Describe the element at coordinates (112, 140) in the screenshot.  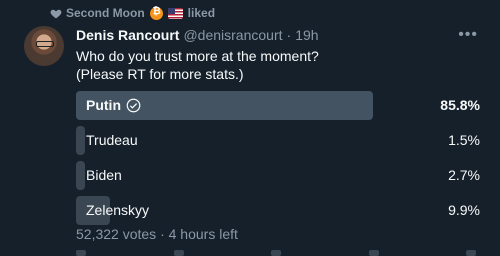
I see `poll-option-label: Trudeau` at that location.